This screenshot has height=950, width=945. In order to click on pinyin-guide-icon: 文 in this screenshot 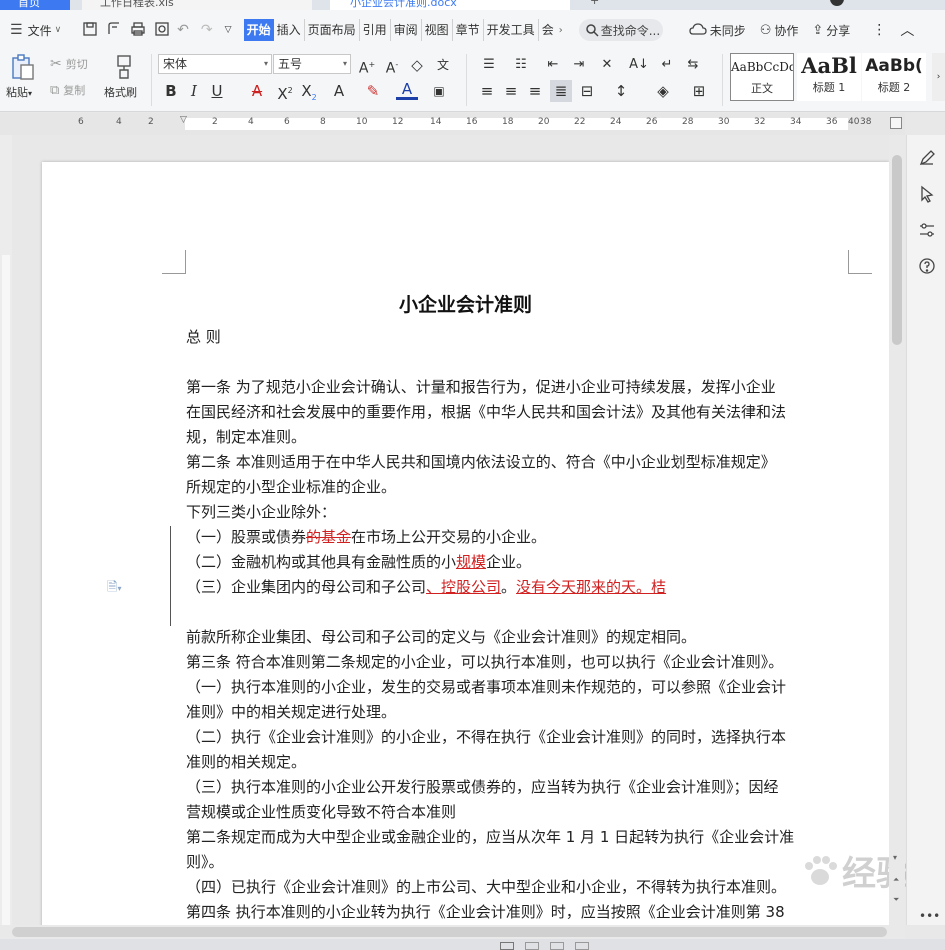, I will do `click(443, 65)`.